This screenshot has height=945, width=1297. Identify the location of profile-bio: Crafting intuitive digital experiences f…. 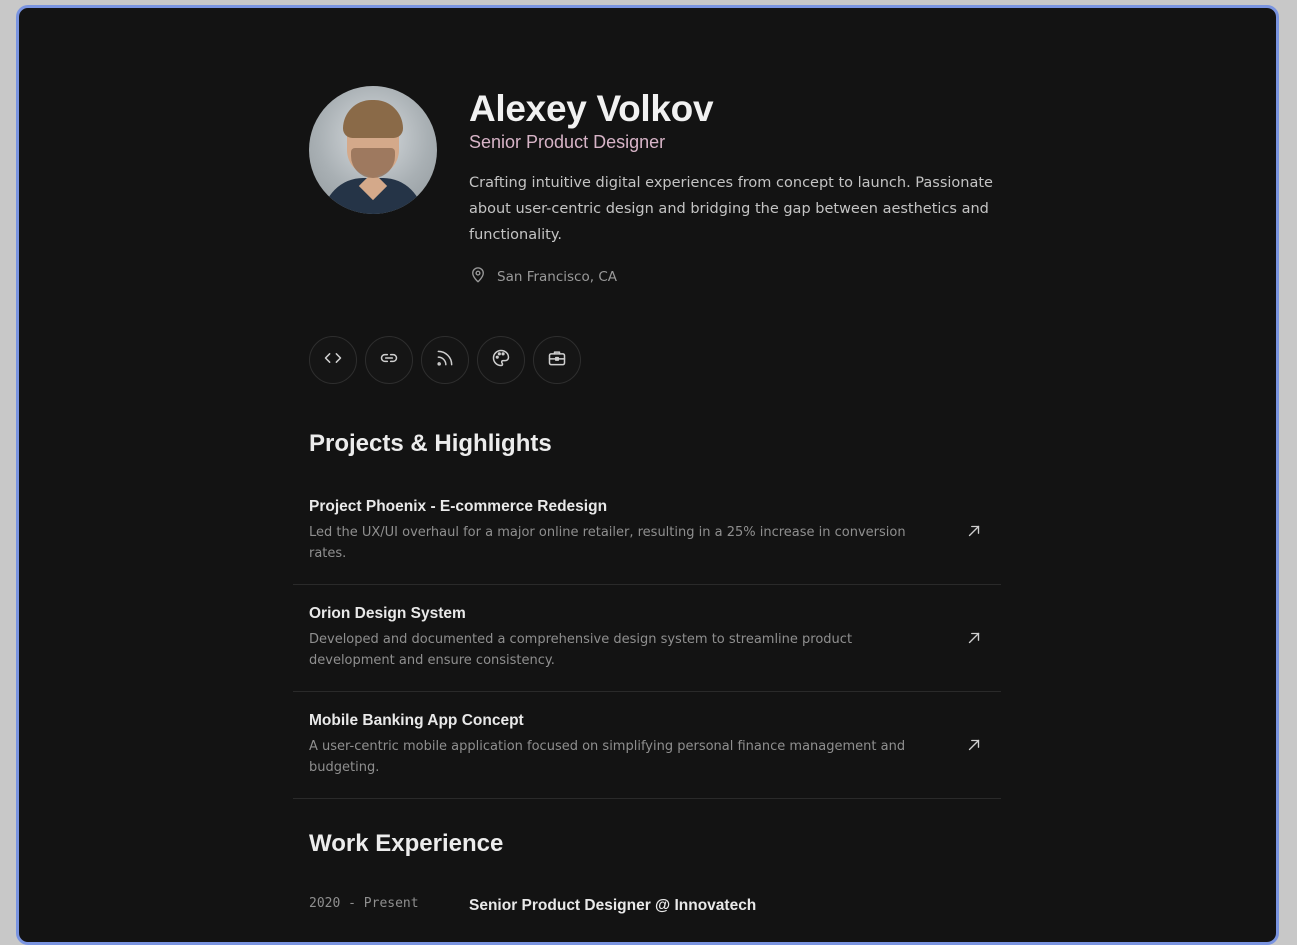
(731, 209).